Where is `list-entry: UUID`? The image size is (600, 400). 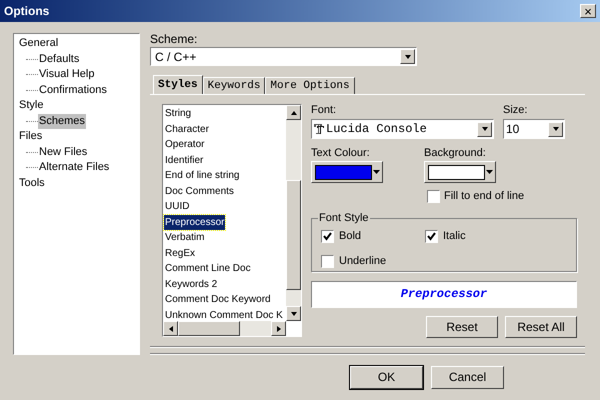
list-entry: UUID is located at coordinates (177, 206).